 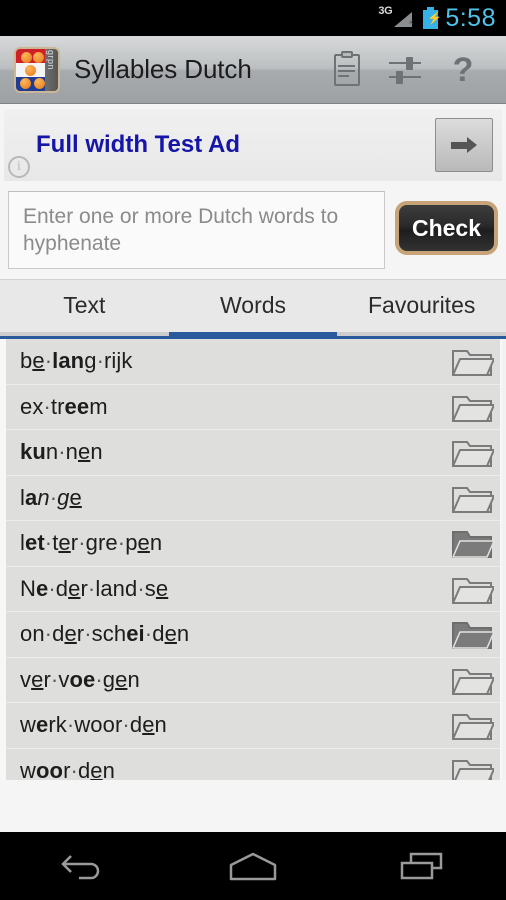 I want to click on list-scrollbar, so click(x=504, y=559).